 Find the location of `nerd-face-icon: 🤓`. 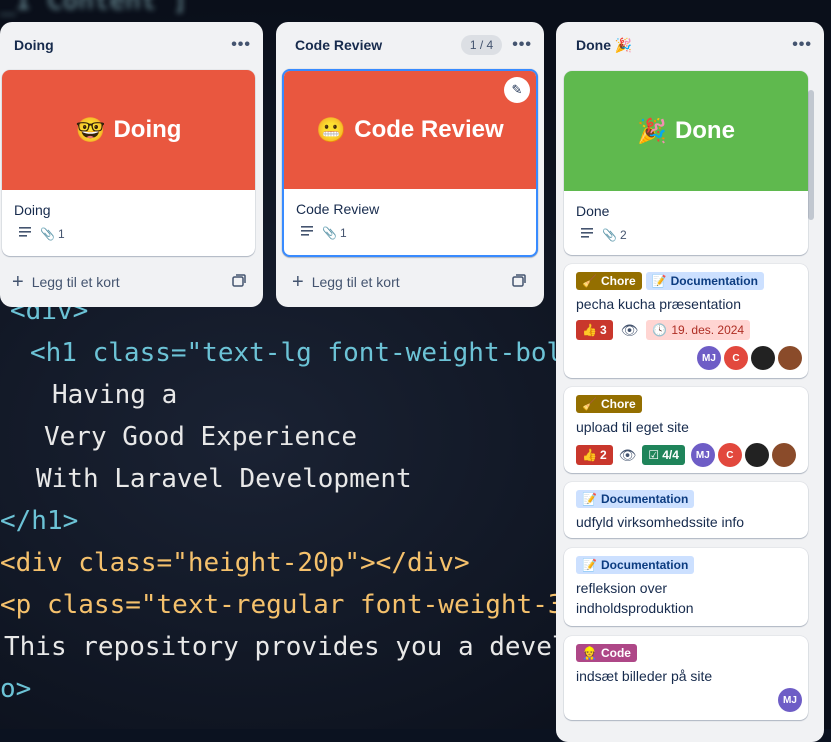

nerd-face-icon: 🤓 is located at coordinates (90, 130).